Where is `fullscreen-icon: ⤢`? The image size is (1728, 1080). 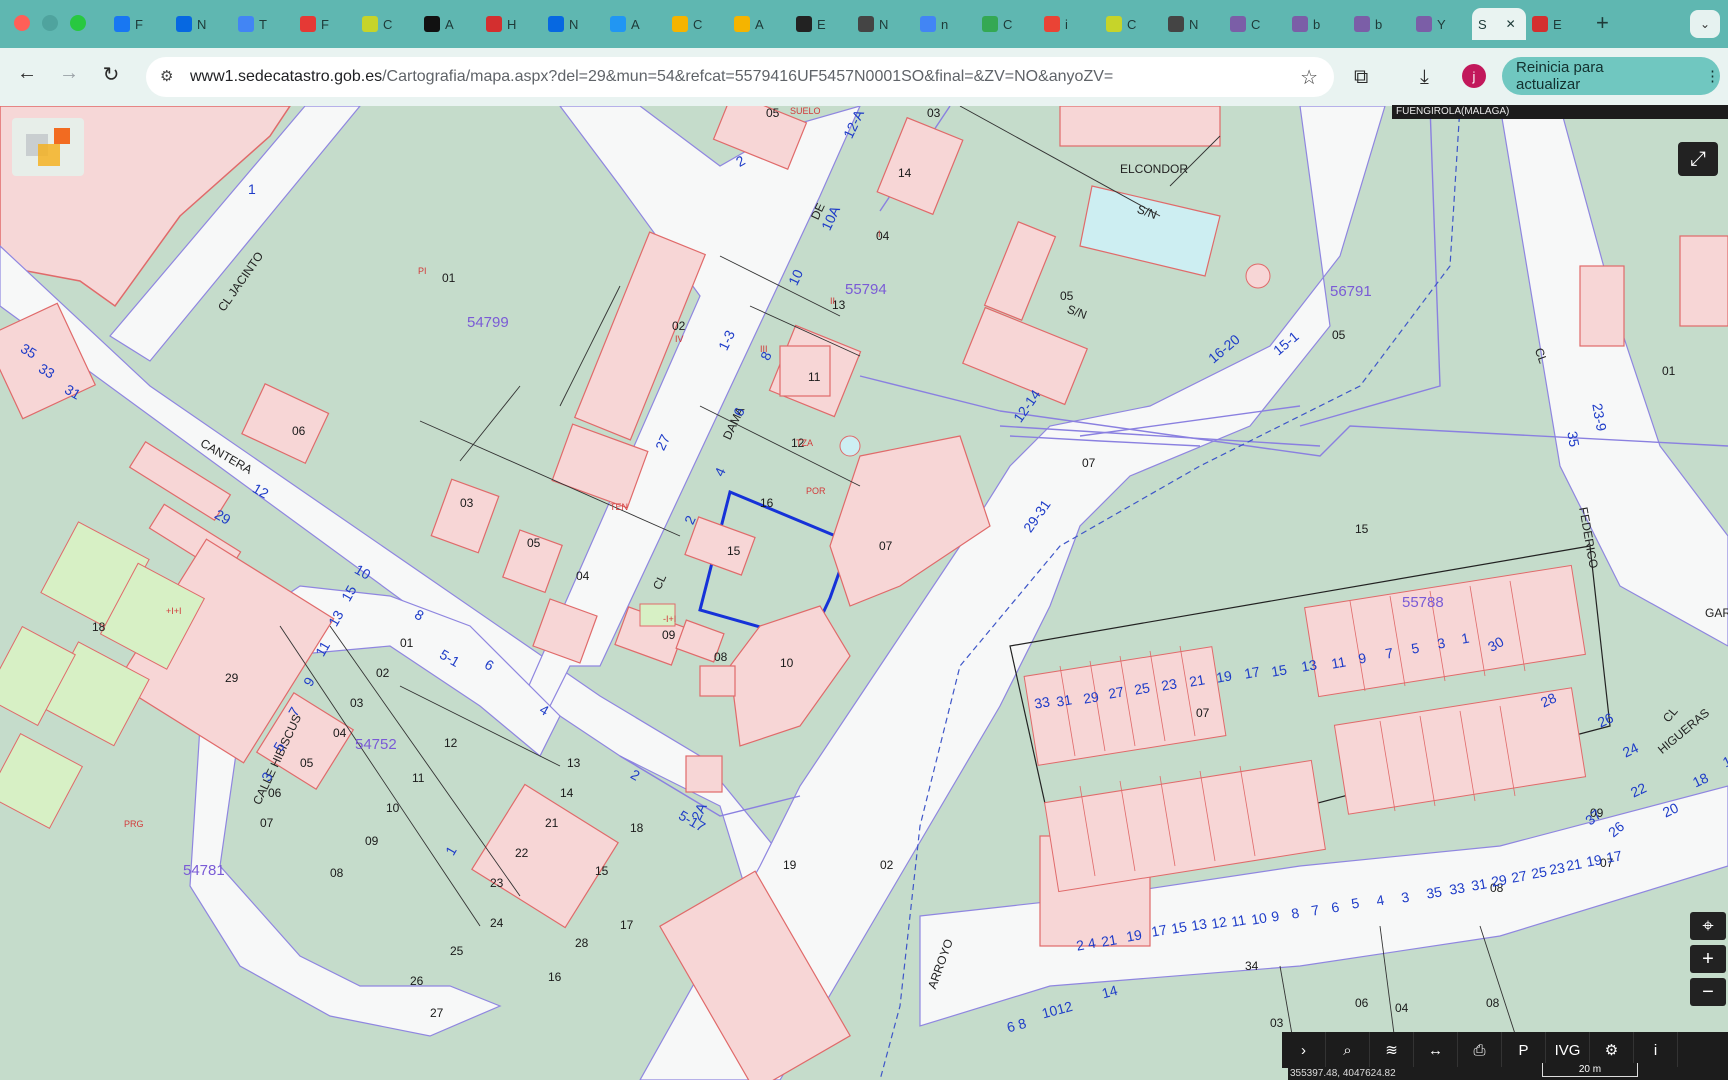 fullscreen-icon: ⤢ is located at coordinates (1698, 159).